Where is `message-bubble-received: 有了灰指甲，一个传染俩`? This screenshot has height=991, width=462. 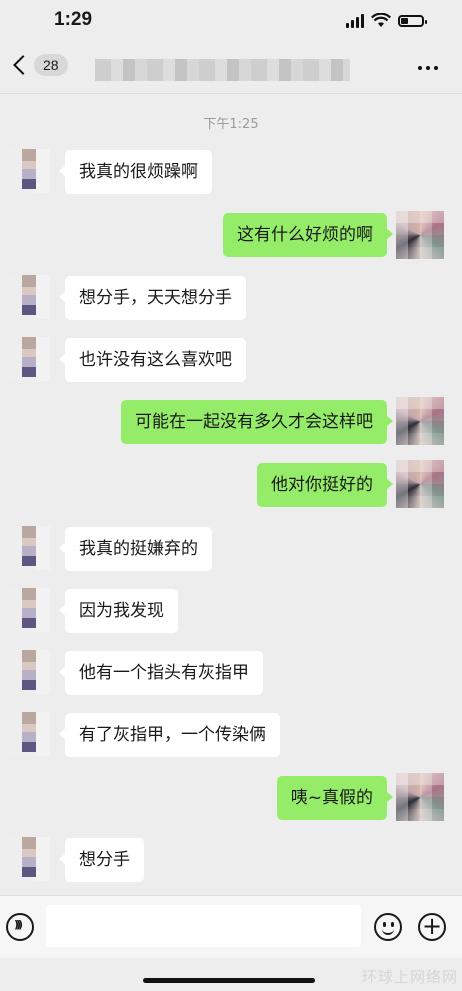 message-bubble-received: 有了灰指甲，一个传染俩 is located at coordinates (169, 735).